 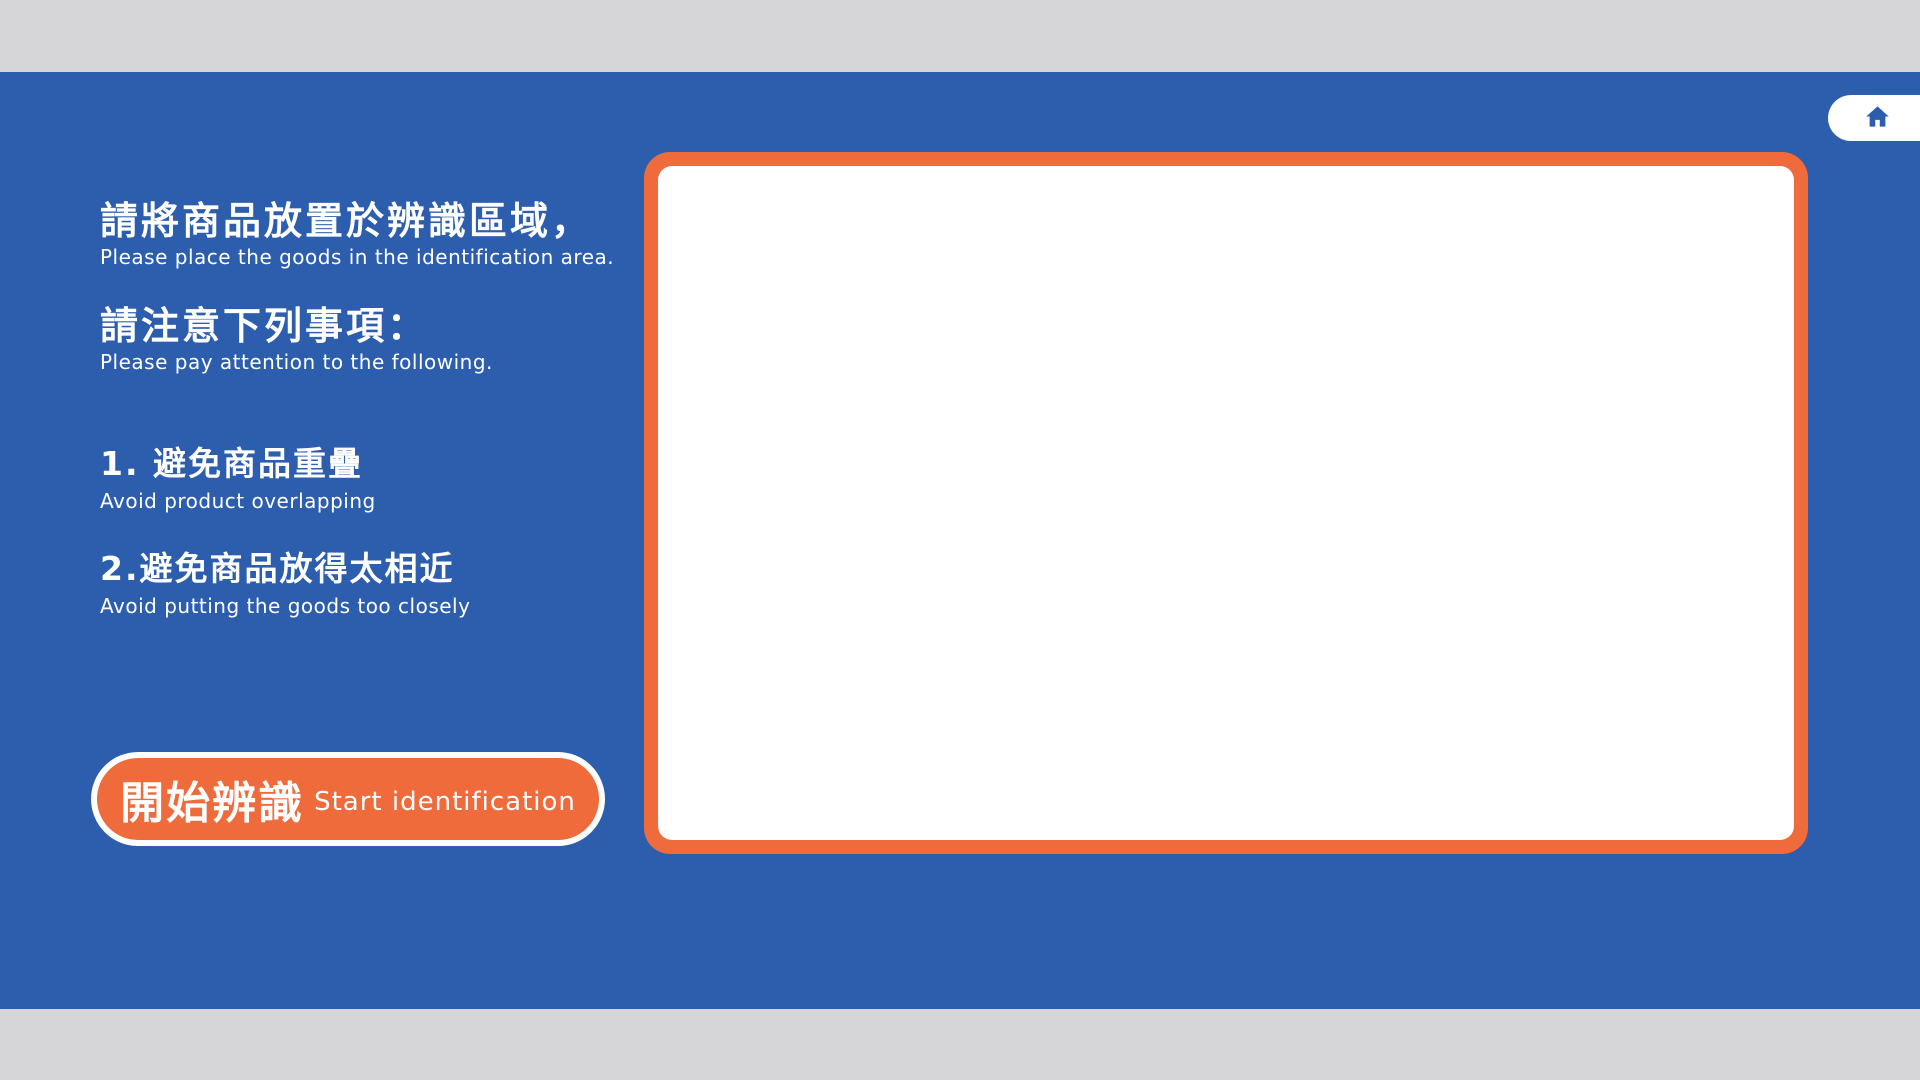 I want to click on home-button, so click(x=1874, y=118).